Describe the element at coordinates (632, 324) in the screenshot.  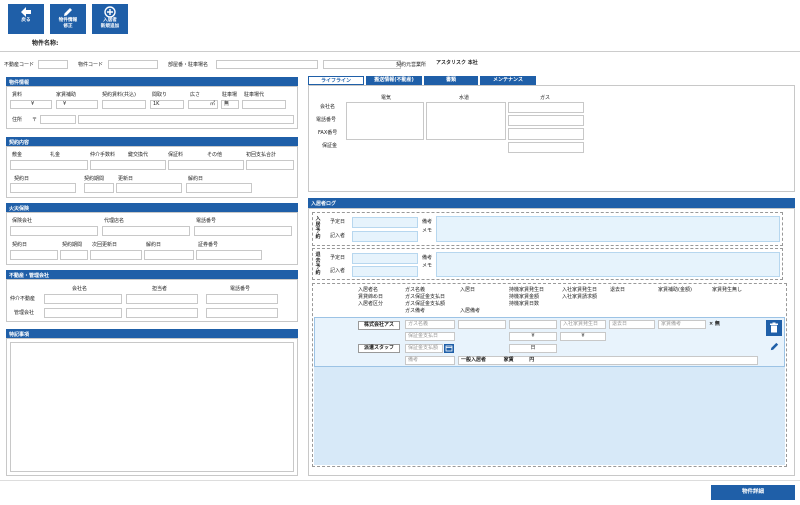
I see `move-out-date-input: 退去日` at that location.